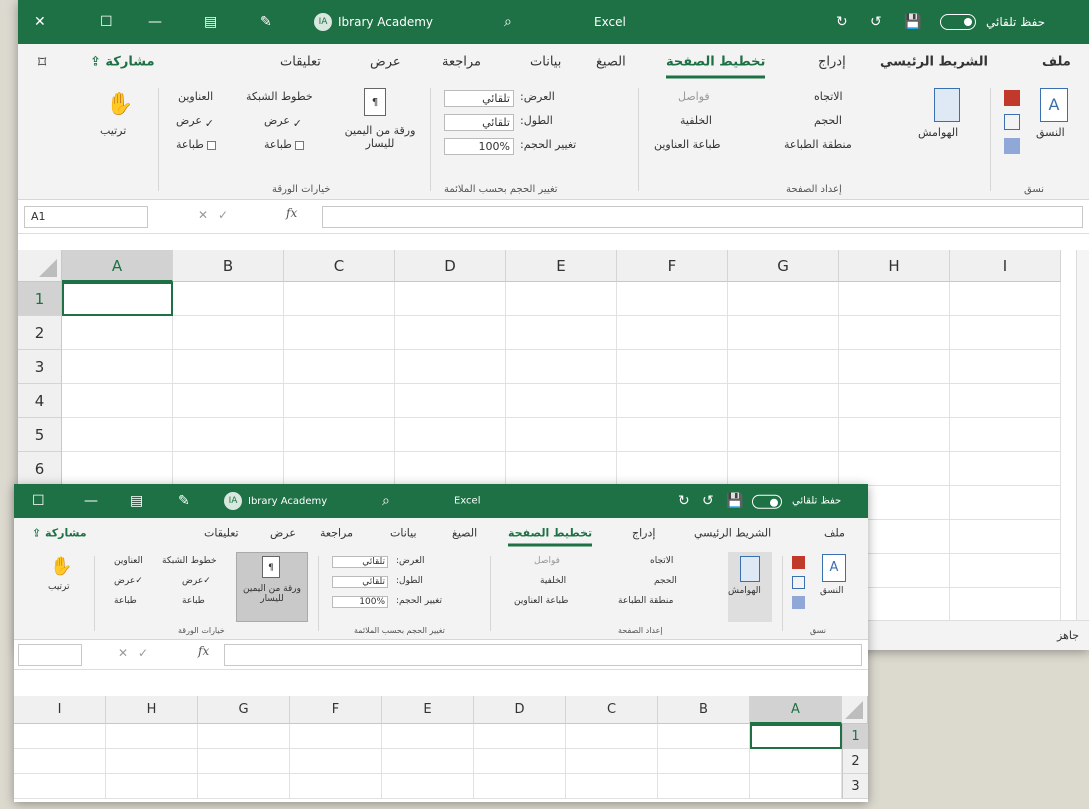 This screenshot has width=1089, height=809. I want to click on height-select: تلقائي, so click(479, 122).